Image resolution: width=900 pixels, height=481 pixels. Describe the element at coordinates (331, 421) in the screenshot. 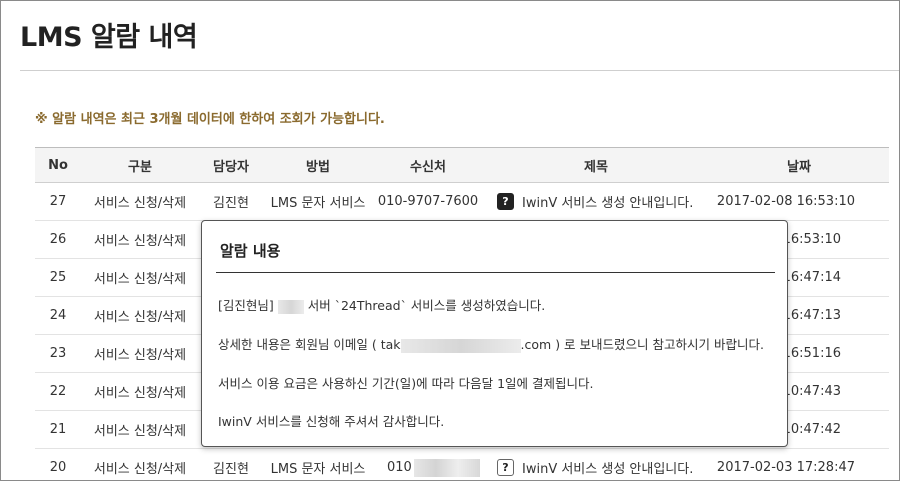

I see `popup-line-4: IwinV 서비스를 신청해 주셔서 감사합니다.` at that location.